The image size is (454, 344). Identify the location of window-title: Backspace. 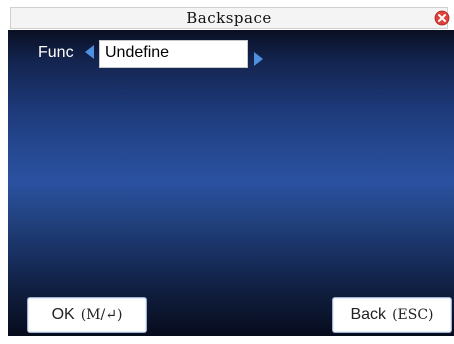
(229, 18).